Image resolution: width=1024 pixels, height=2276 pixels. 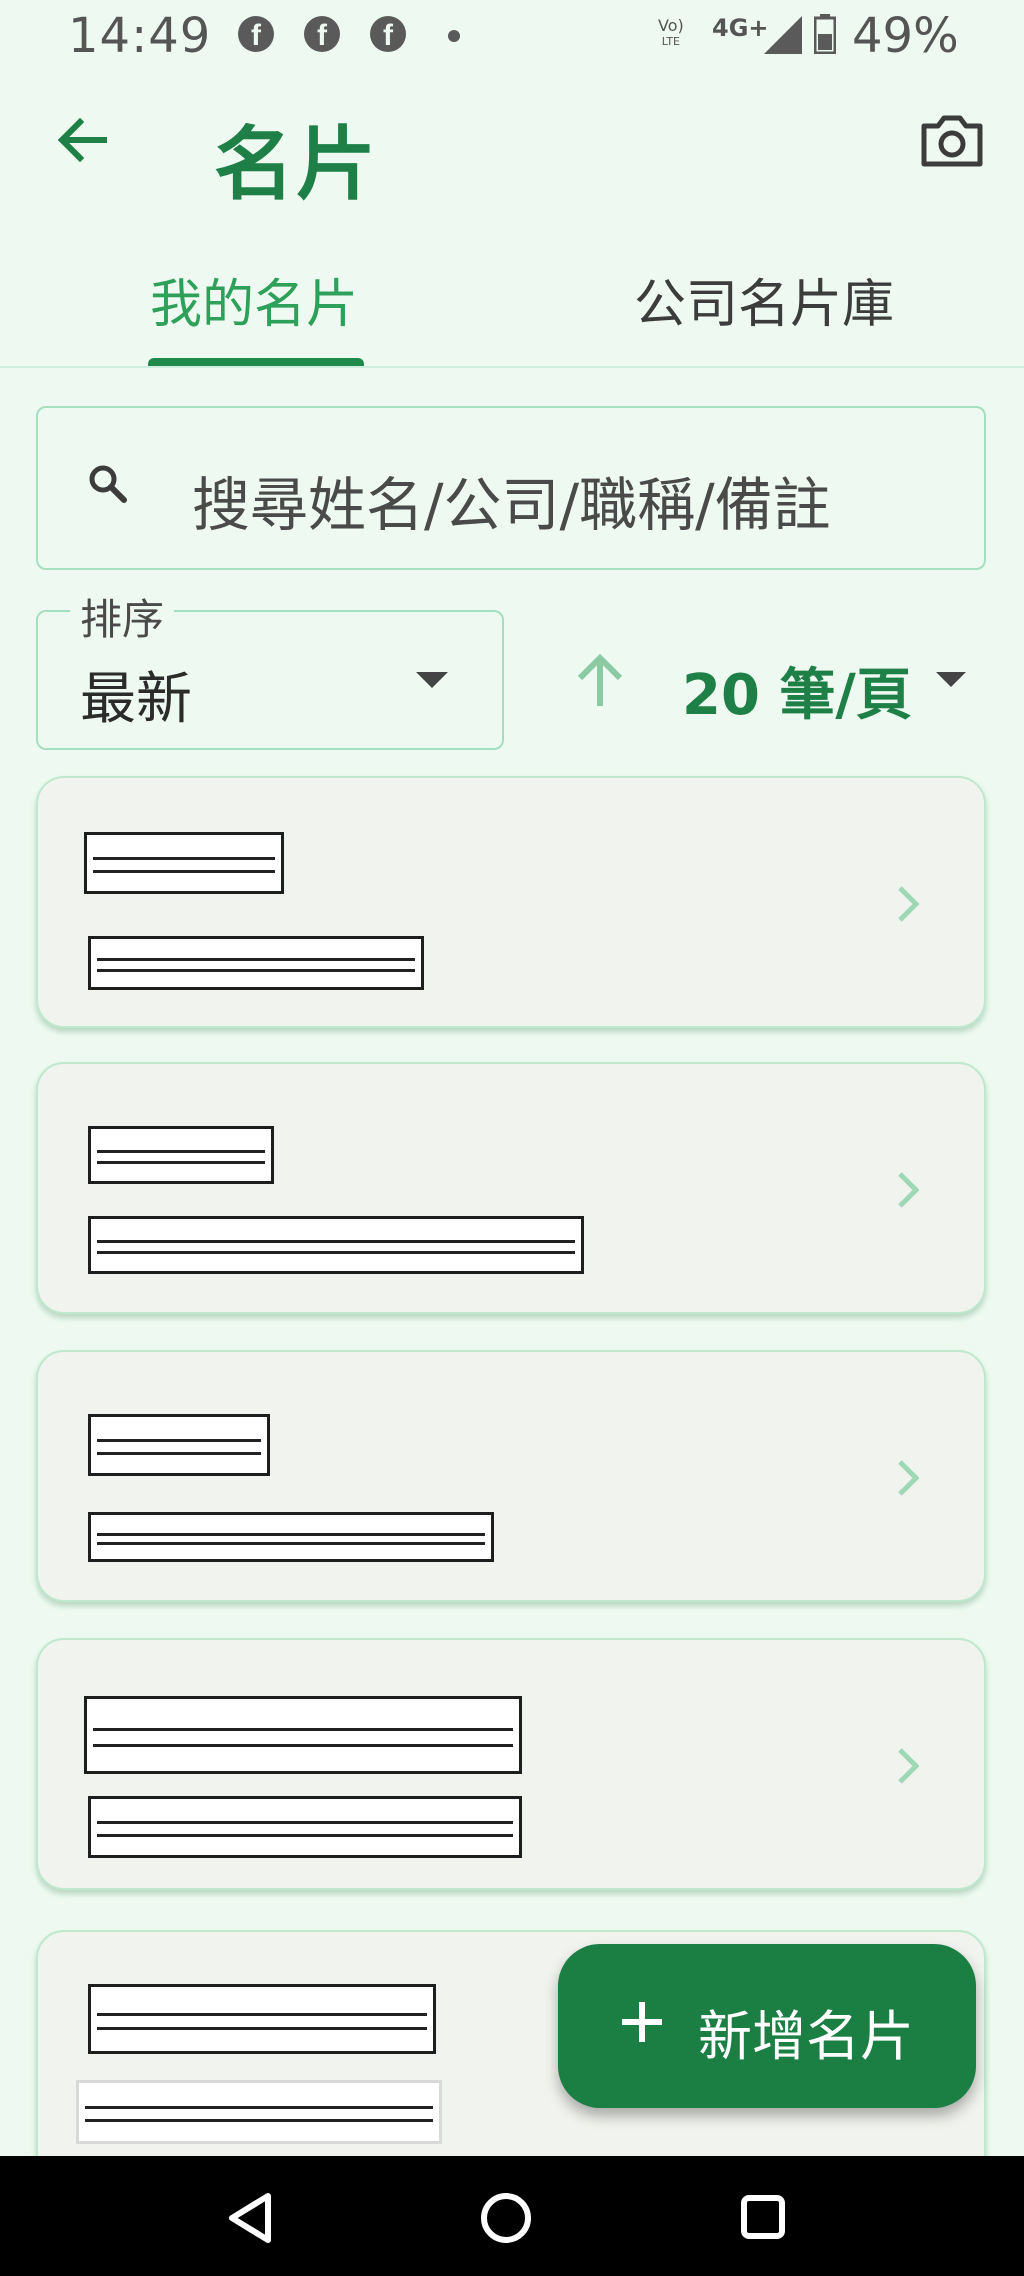 What do you see at coordinates (740, 28) in the screenshot?
I see `network-icon: 4G+` at bounding box center [740, 28].